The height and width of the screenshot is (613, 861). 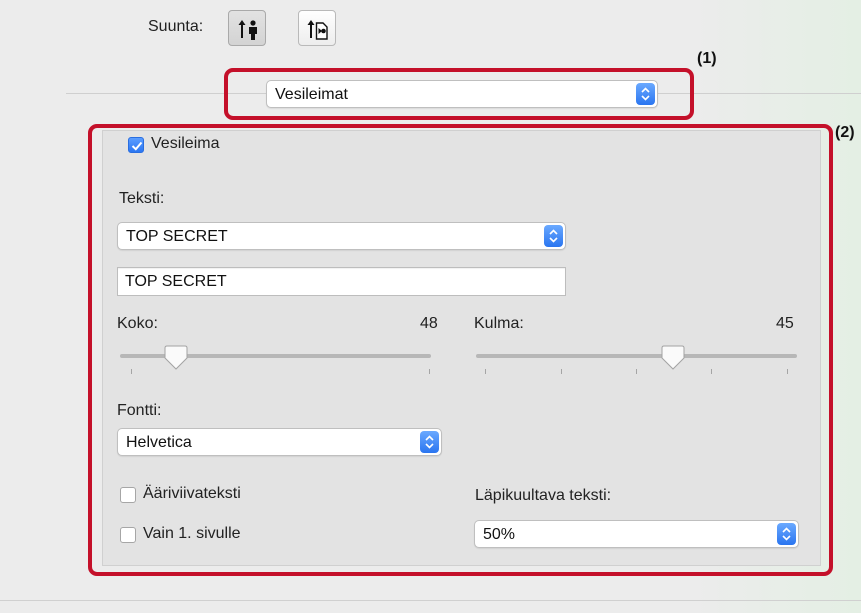 What do you see at coordinates (845, 132) in the screenshot?
I see `callout-label-2: (2)` at bounding box center [845, 132].